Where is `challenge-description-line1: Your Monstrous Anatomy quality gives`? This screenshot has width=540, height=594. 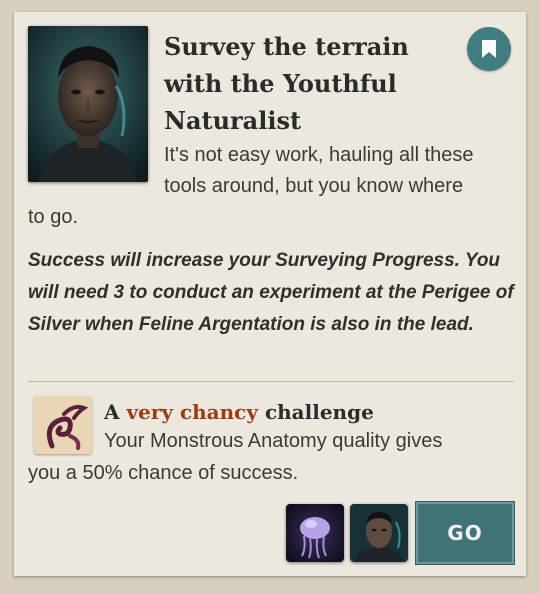 challenge-description-line1: Your Monstrous Anatomy quality gives is located at coordinates (273, 441).